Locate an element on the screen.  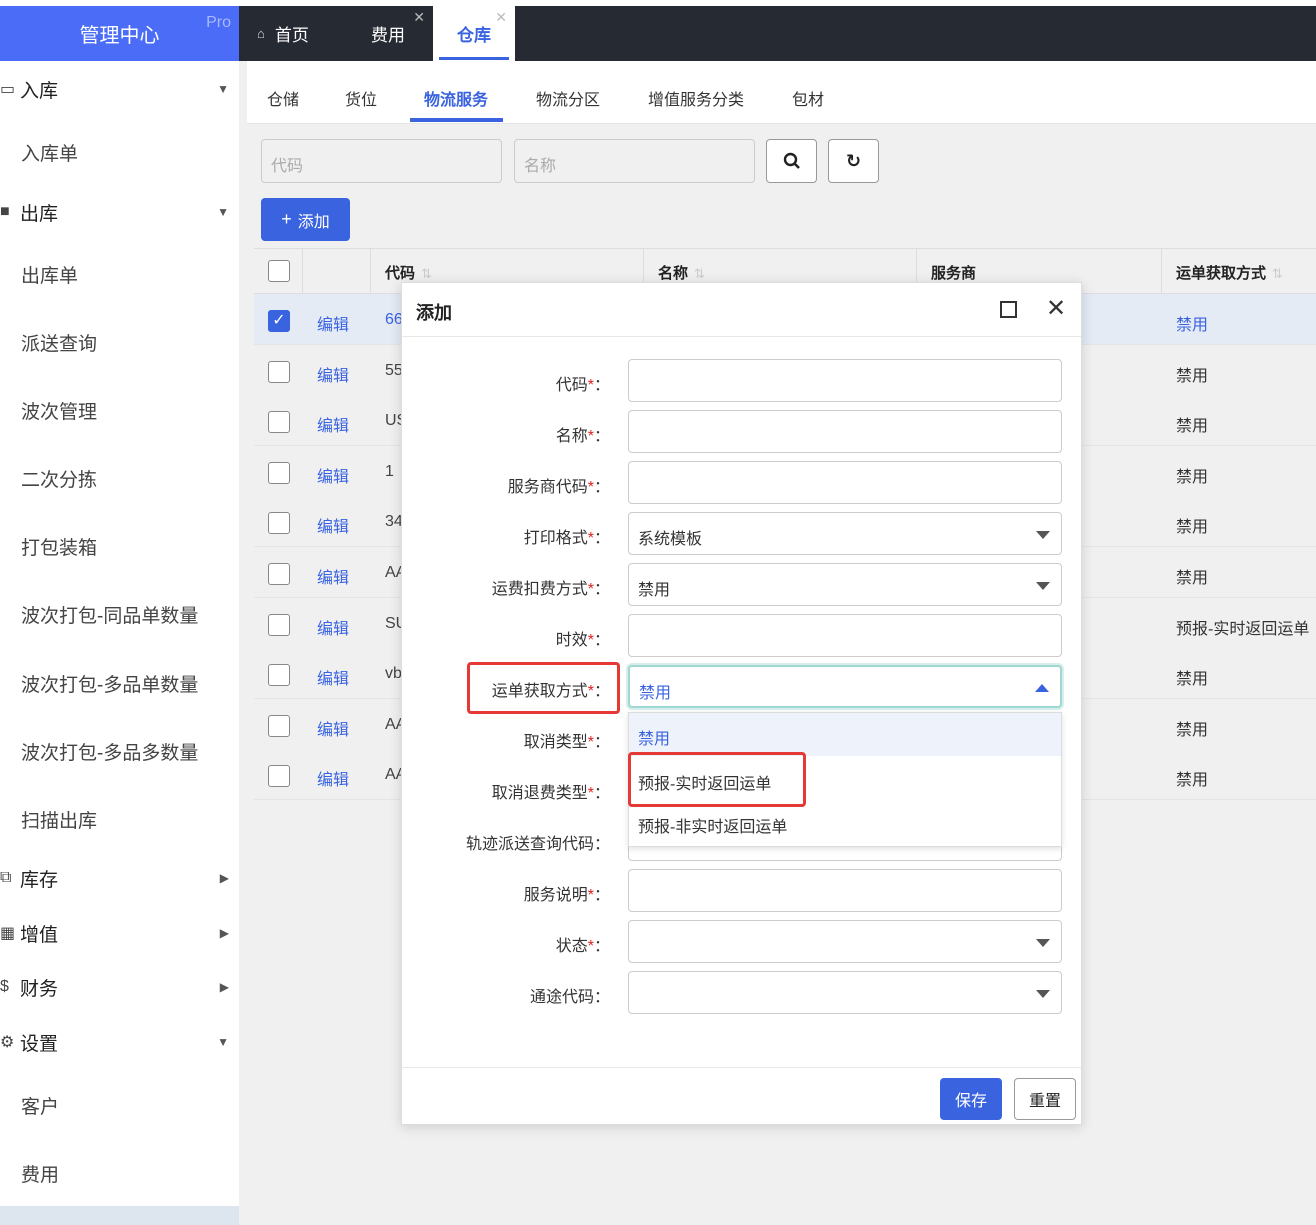
subtab-location: 货位 is located at coordinates (361, 98).